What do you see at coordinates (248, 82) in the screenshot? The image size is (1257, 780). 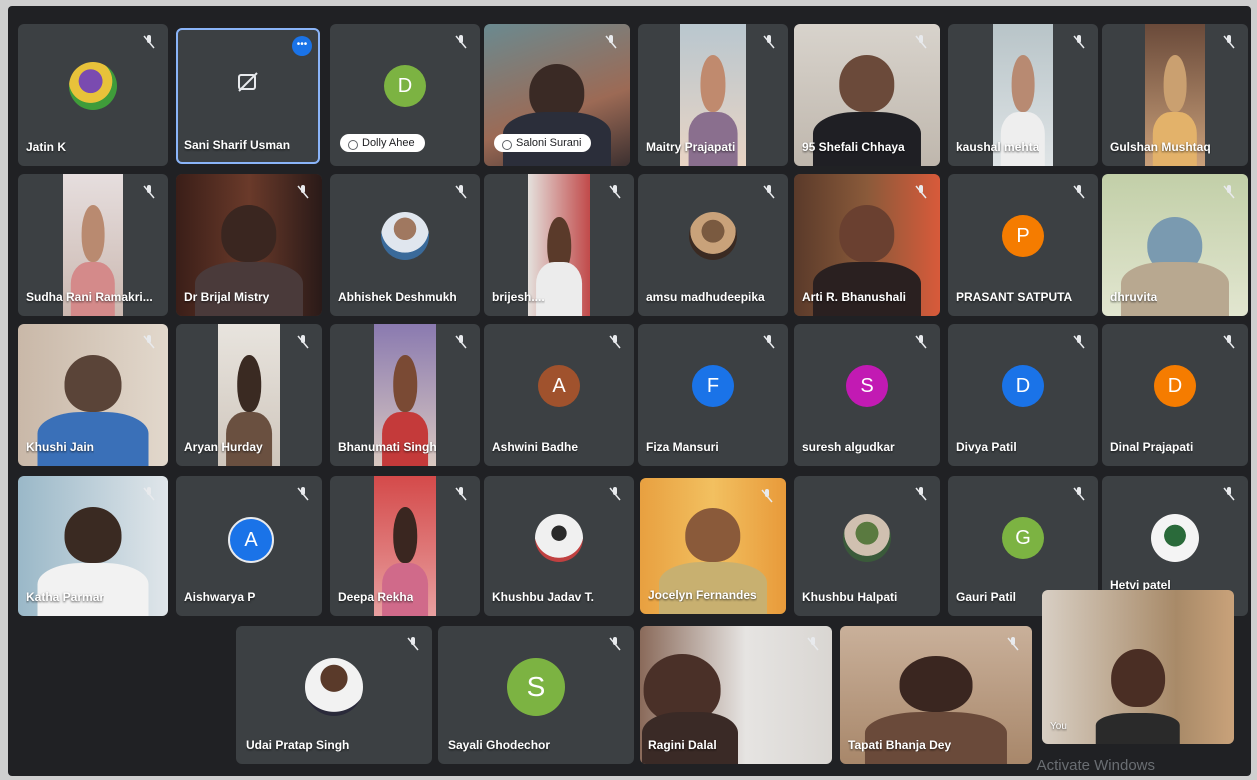 I see `camera-off-icon` at bounding box center [248, 82].